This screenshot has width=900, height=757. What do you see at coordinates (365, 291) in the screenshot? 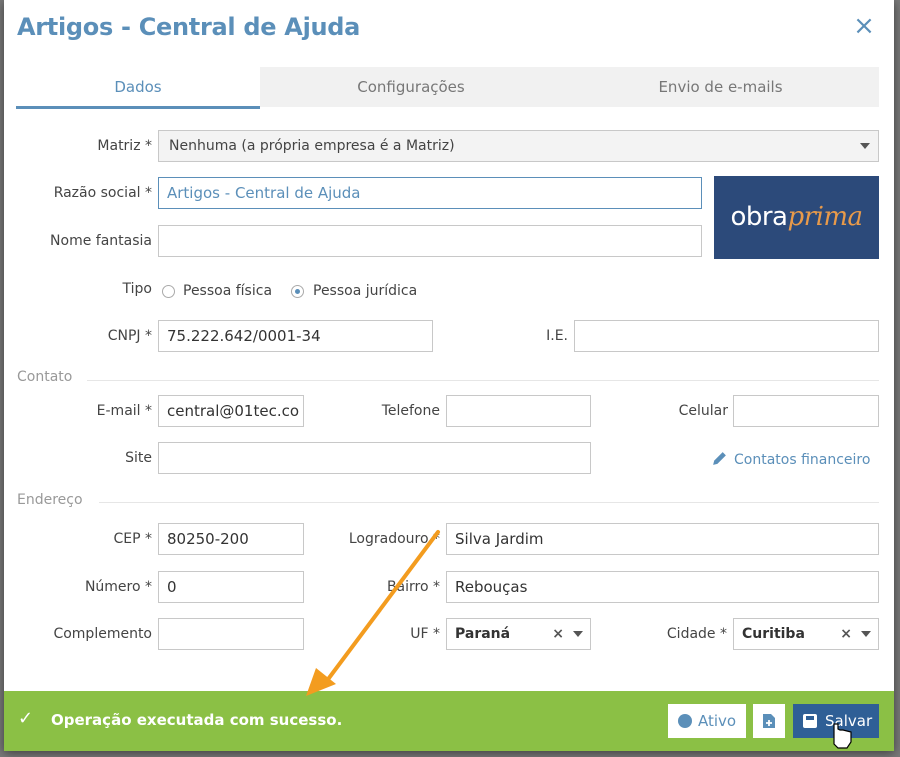
I see `pessoa-juridica-label: Pessoa jurídica` at bounding box center [365, 291].